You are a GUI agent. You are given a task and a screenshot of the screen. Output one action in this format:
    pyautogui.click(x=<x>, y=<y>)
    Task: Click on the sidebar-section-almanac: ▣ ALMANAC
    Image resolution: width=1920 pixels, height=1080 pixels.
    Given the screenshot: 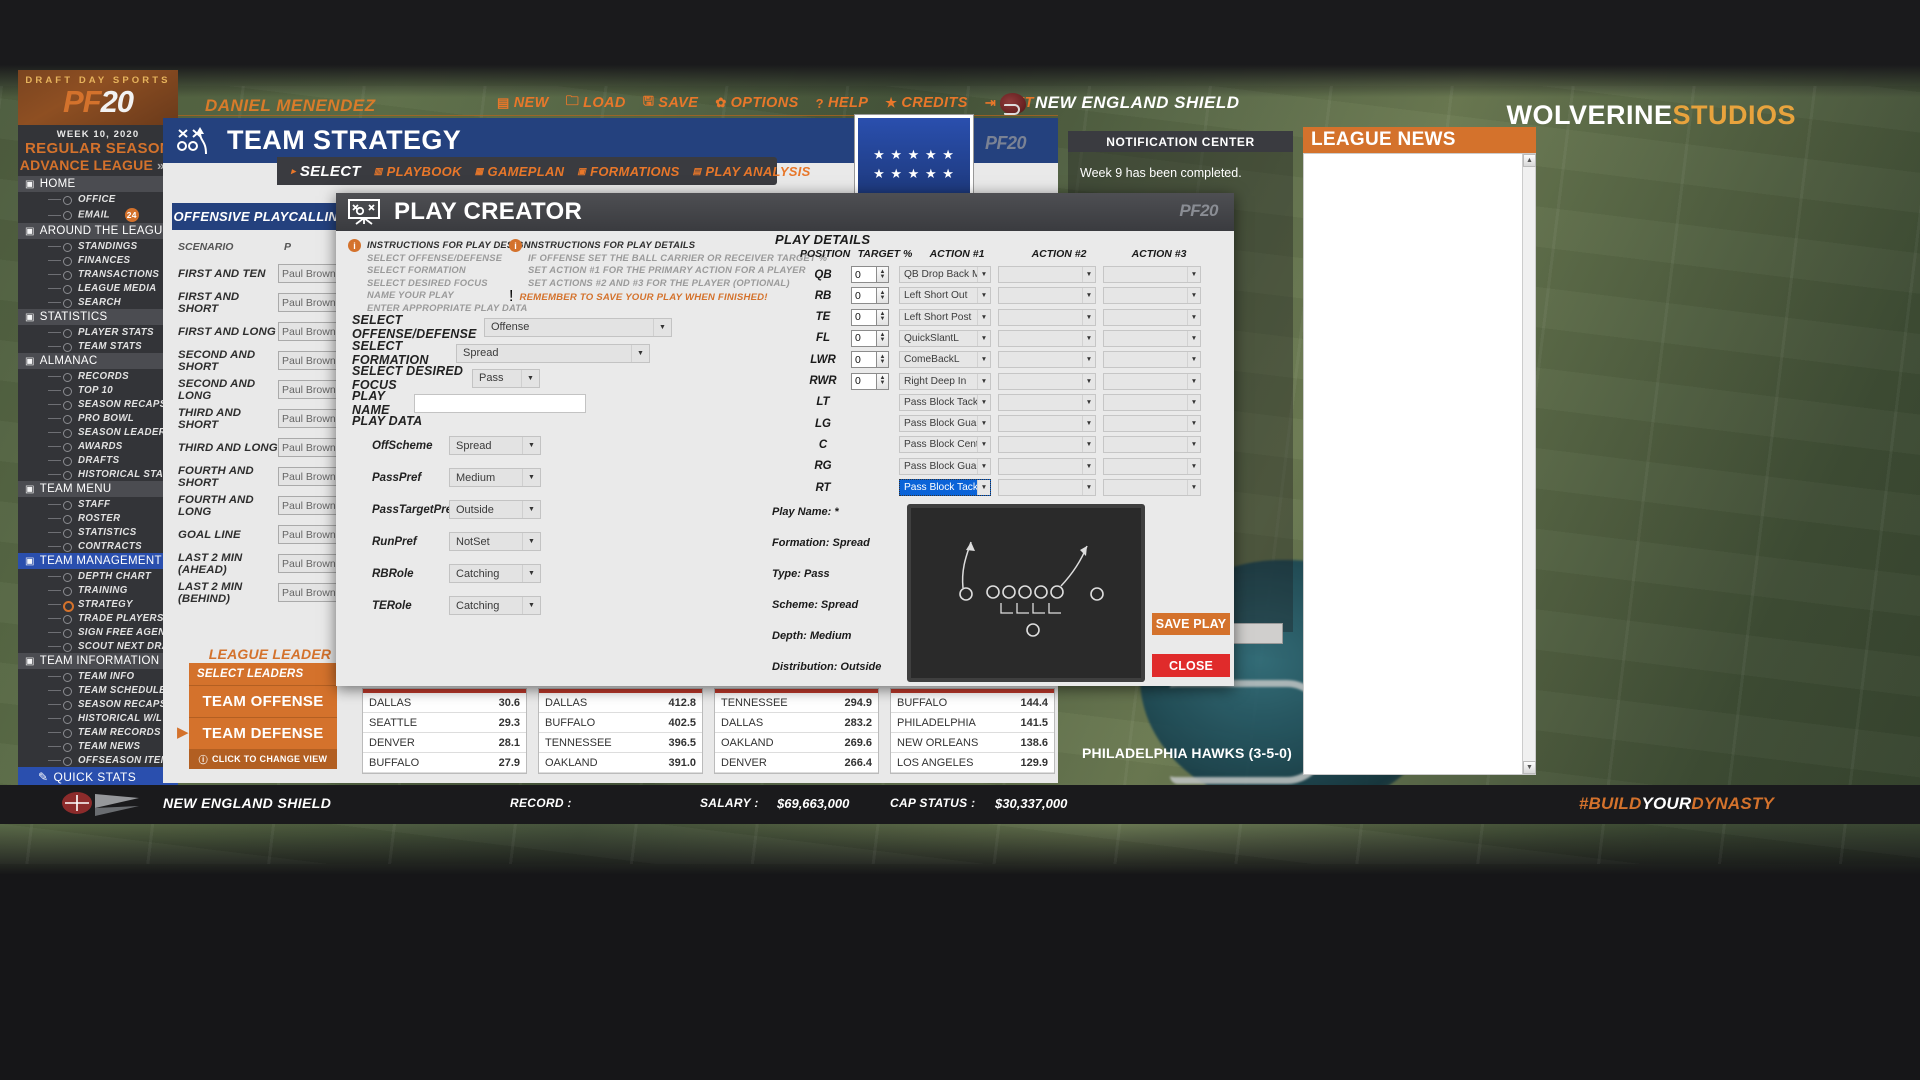 What is the action you would take?
    pyautogui.click(x=98, y=361)
    